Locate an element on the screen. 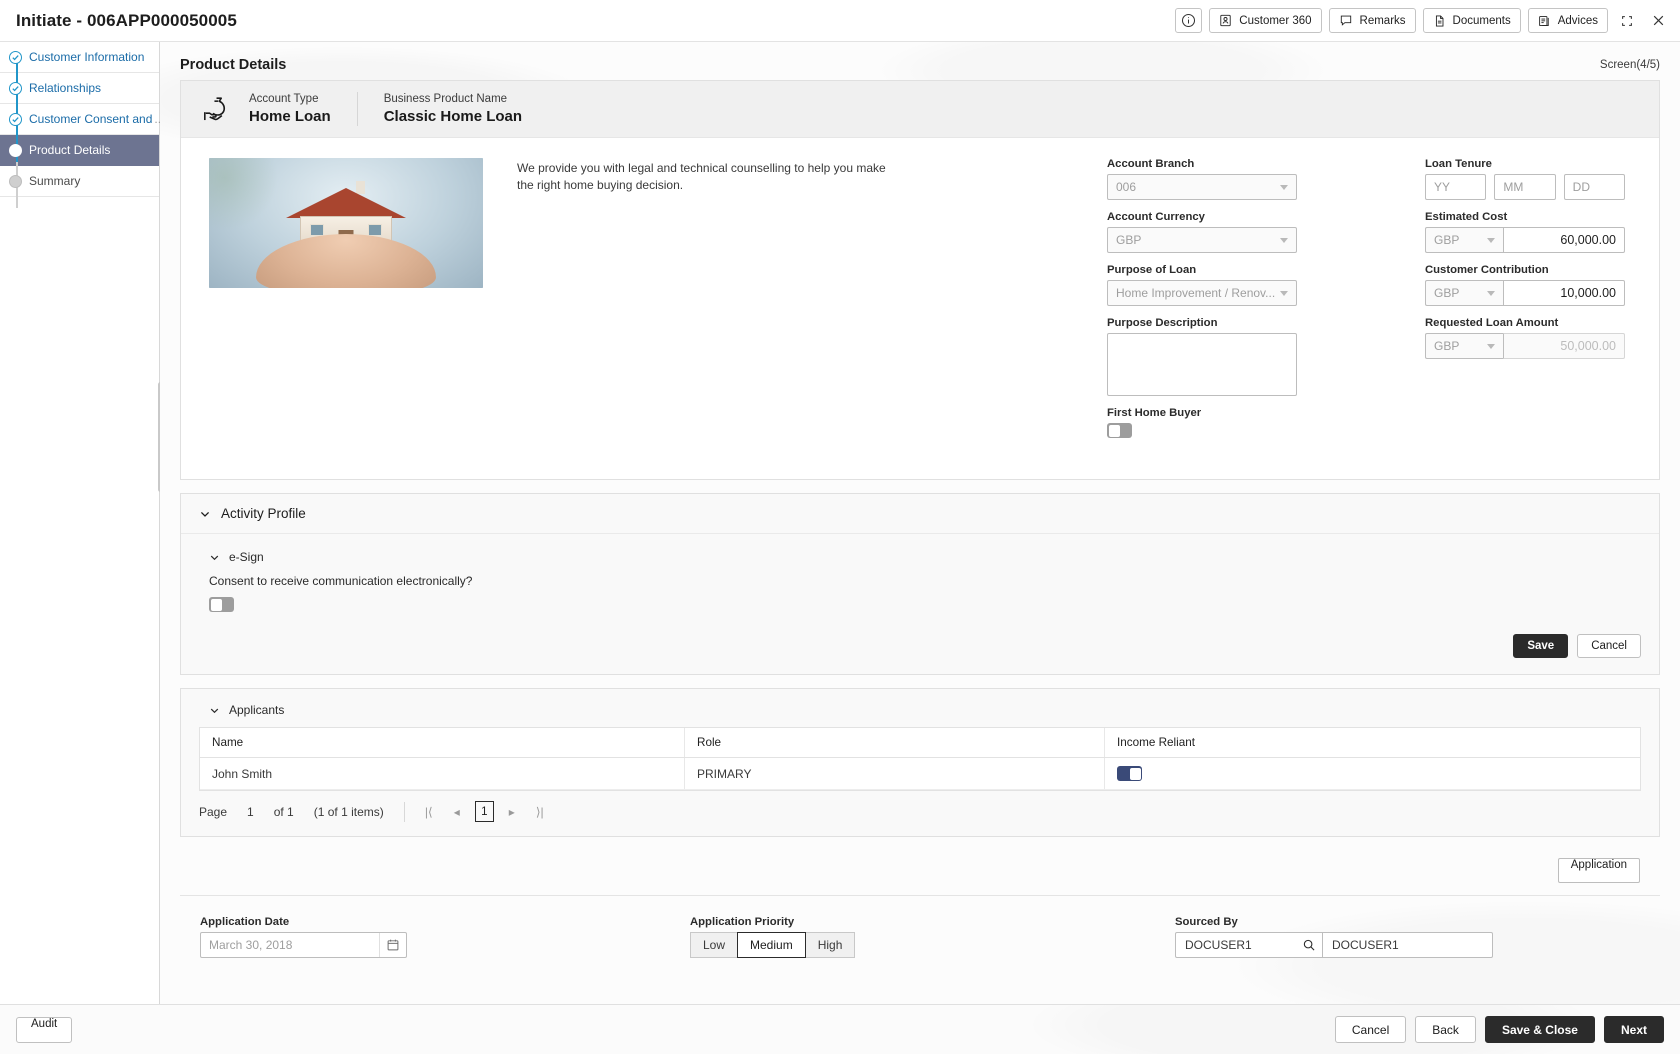 Image resolution: width=1680 pixels, height=1054 pixels. loan-tenure-group: Loan Tenure YY MM DD is located at coordinates (1525, 179).